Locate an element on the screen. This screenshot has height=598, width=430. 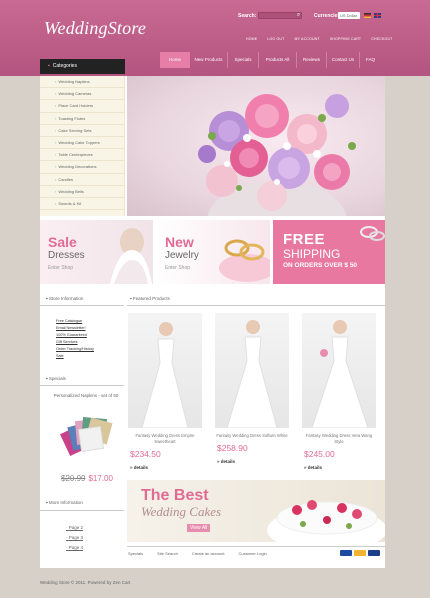
cake-subtitle: Wedding Cakes is located at coordinates (181, 511).